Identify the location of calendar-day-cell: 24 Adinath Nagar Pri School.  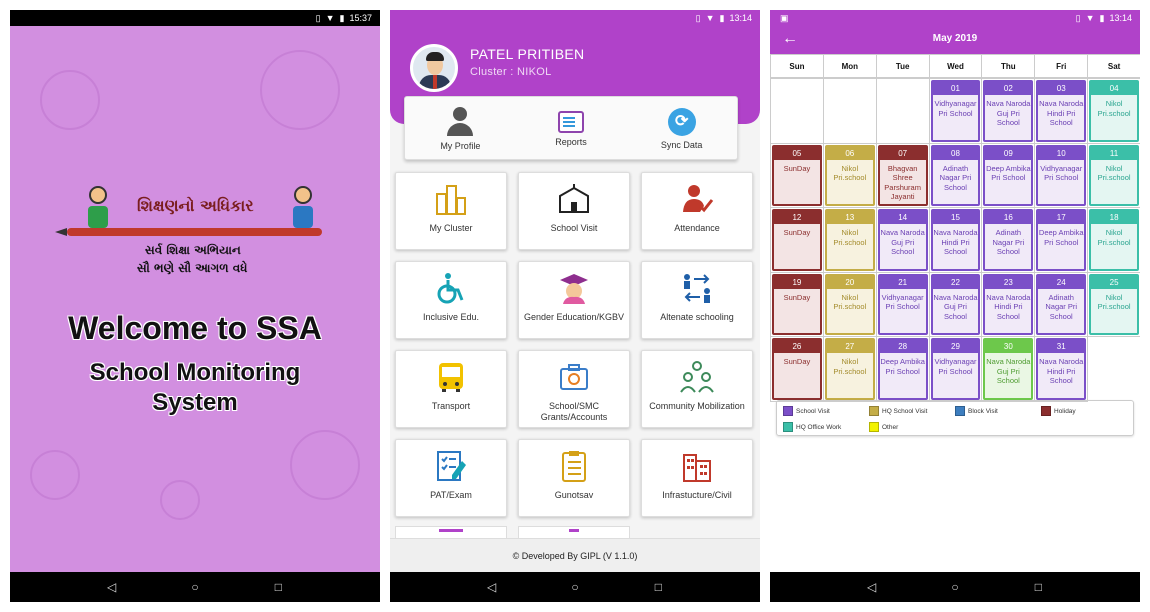
(1061, 304).